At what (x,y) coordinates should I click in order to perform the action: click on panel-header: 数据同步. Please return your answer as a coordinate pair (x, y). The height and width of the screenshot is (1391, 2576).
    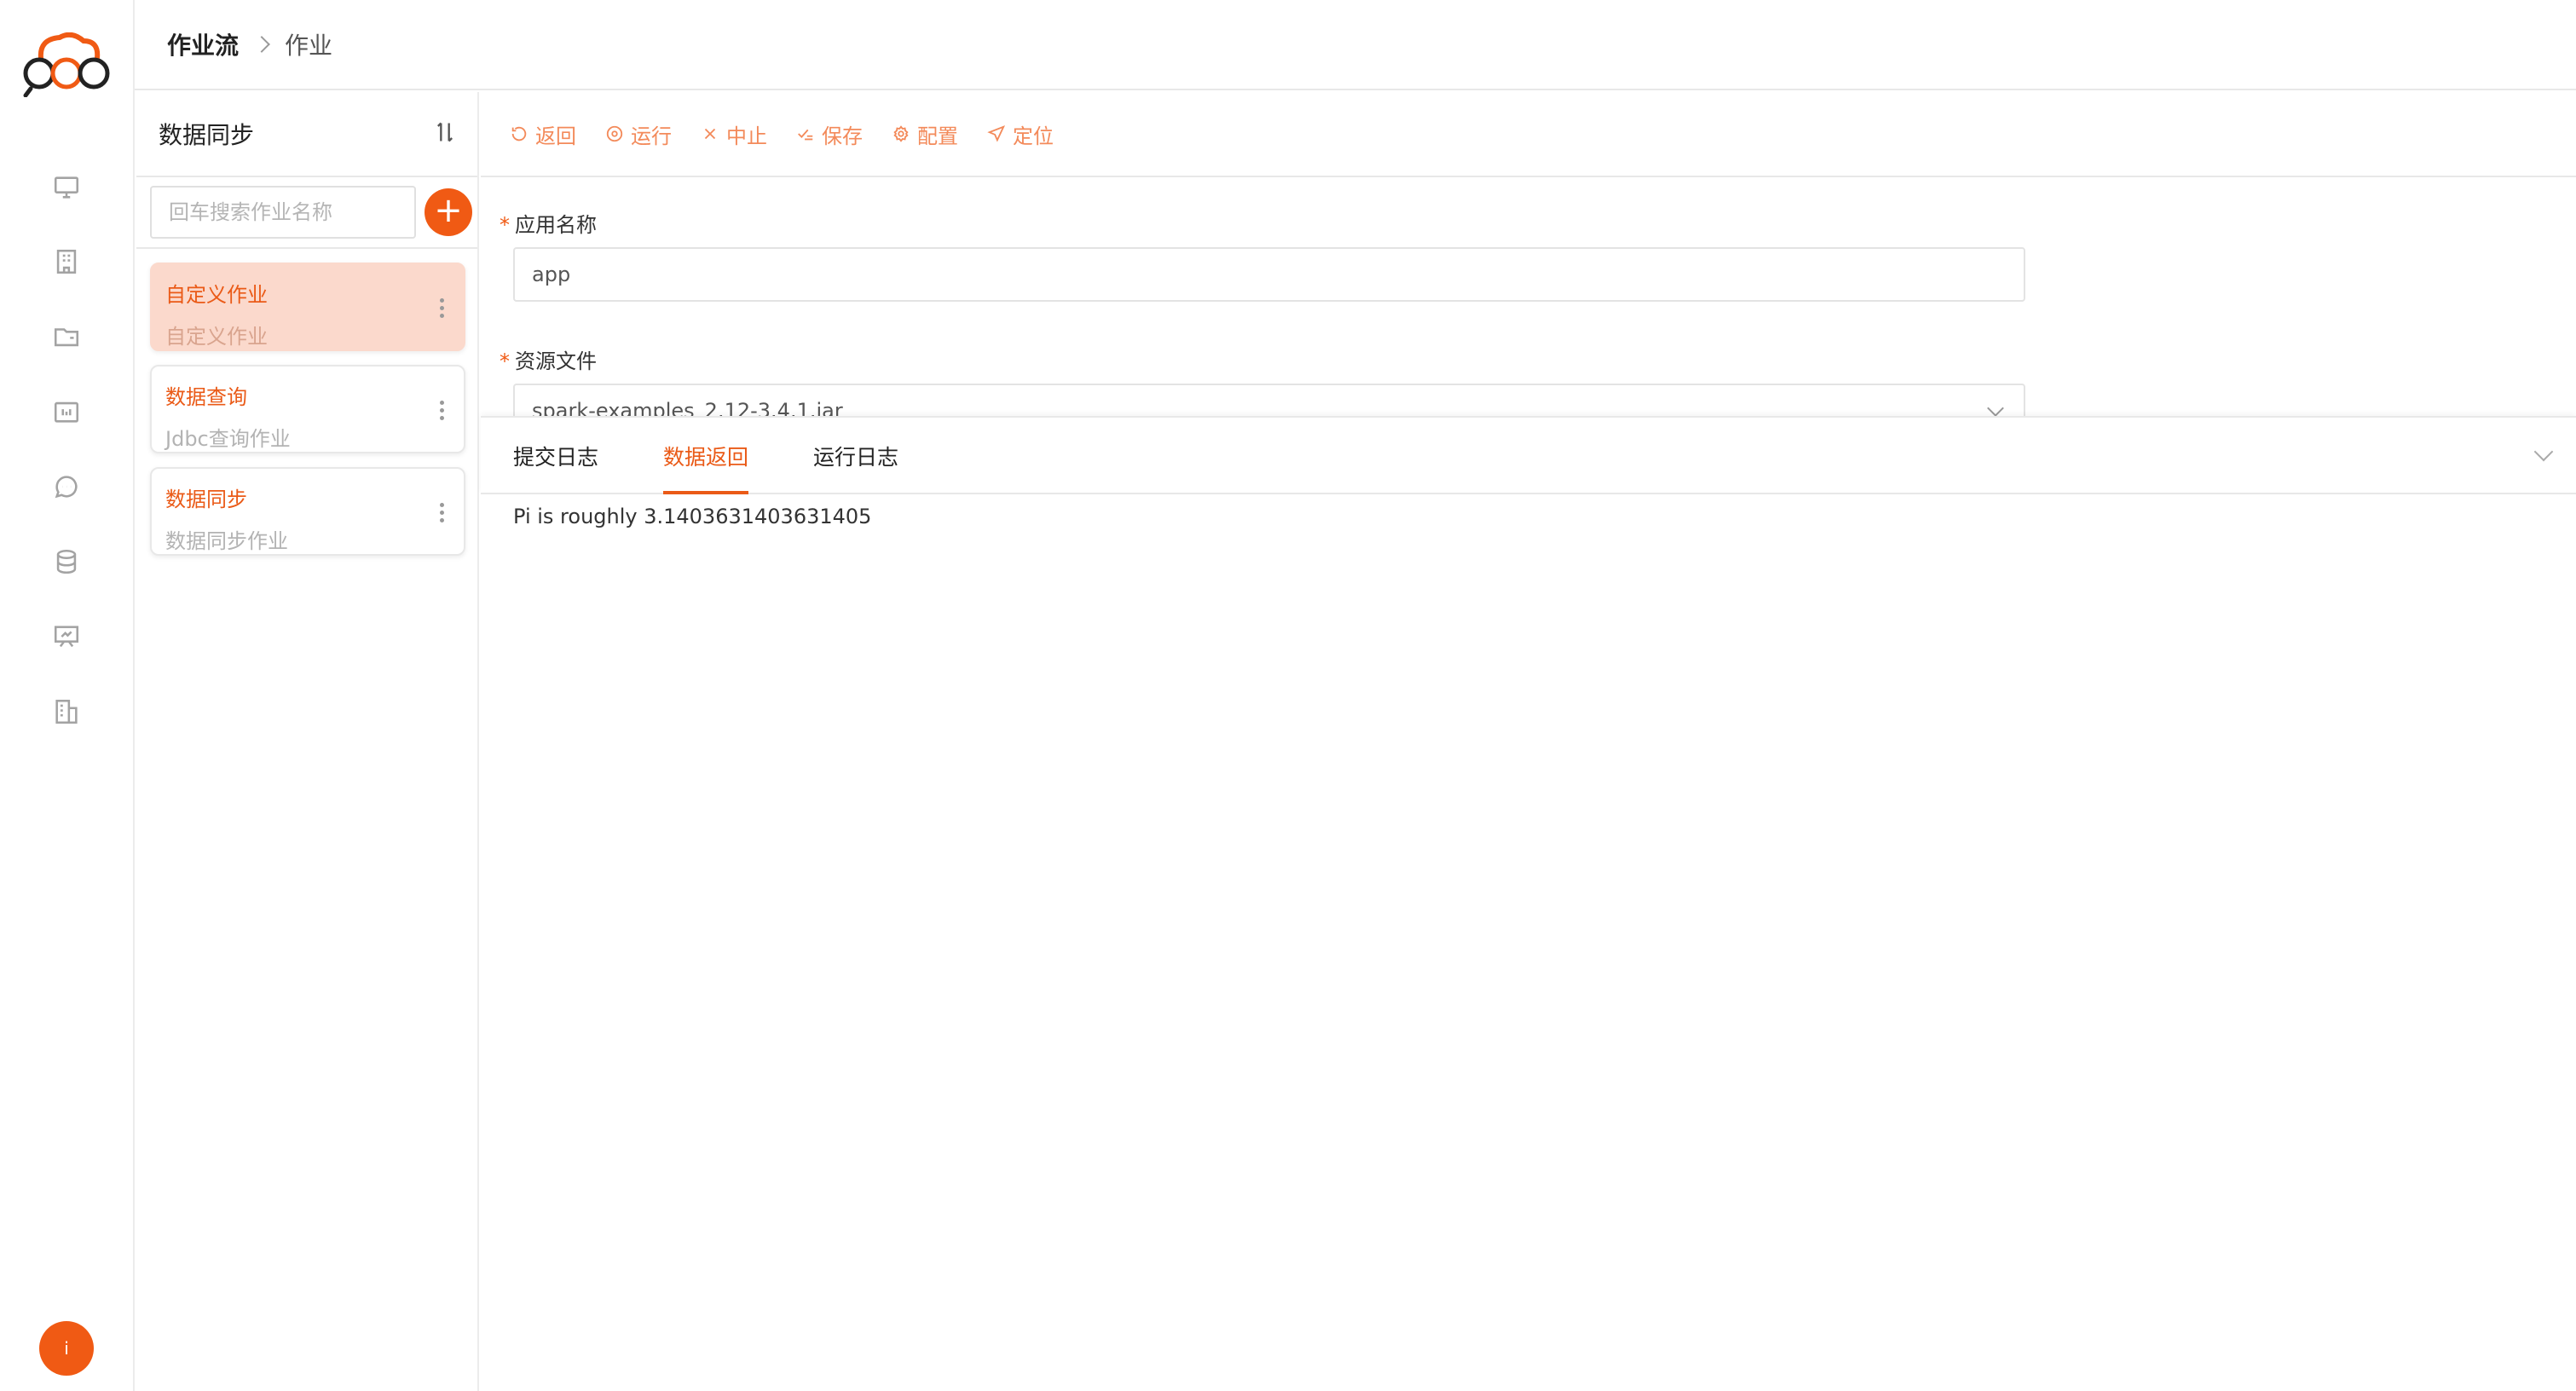
    Looking at the image, I should click on (306, 134).